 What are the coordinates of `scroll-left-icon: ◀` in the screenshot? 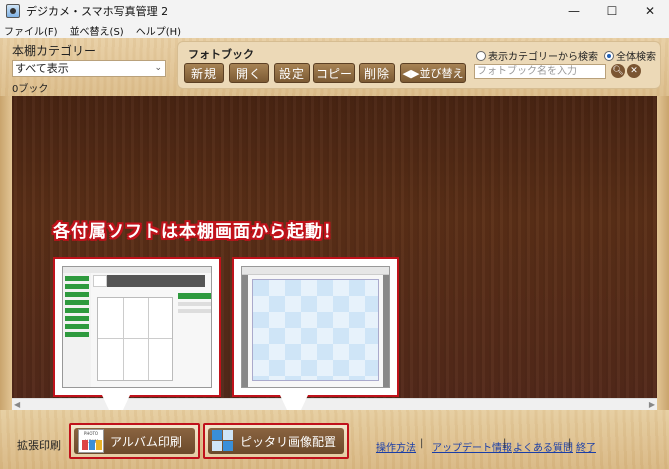 It's located at (17, 404).